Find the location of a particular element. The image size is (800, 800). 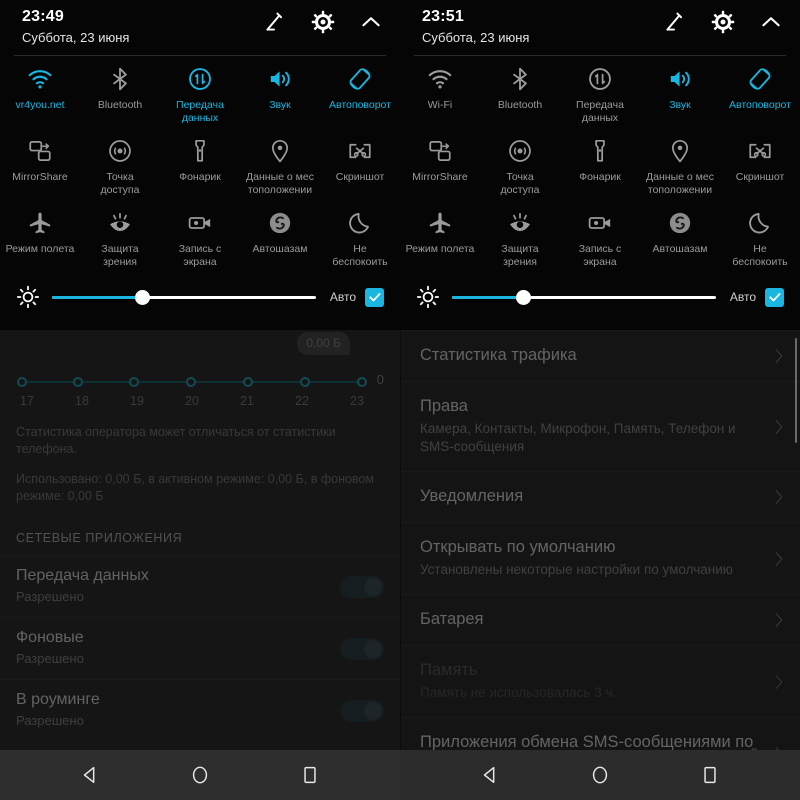

chart-x-axis-labels: 17 18 19 20 21 22 23 is located at coordinates (192, 401).